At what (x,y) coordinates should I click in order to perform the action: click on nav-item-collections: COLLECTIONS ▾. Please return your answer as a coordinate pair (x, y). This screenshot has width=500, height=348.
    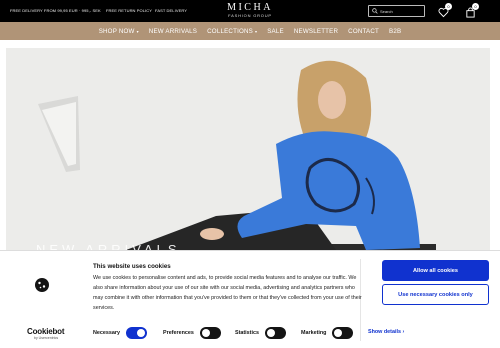
    Looking at the image, I should click on (232, 31).